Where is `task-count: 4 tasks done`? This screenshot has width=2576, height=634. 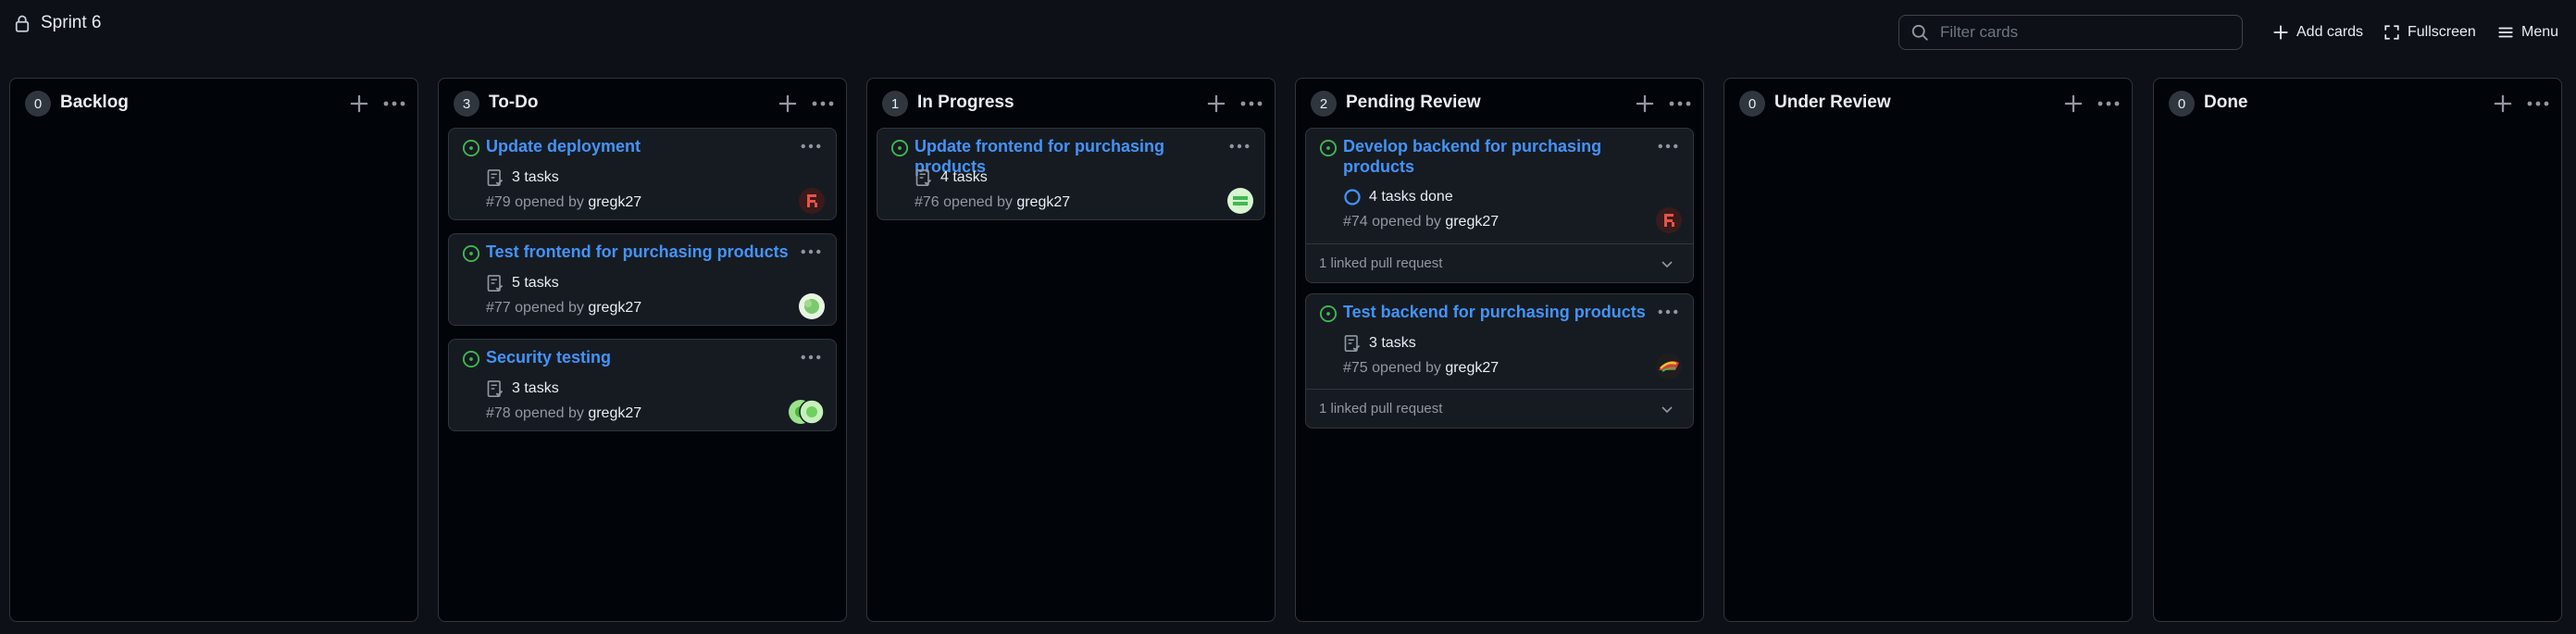 task-count: 4 tasks done is located at coordinates (1411, 197).